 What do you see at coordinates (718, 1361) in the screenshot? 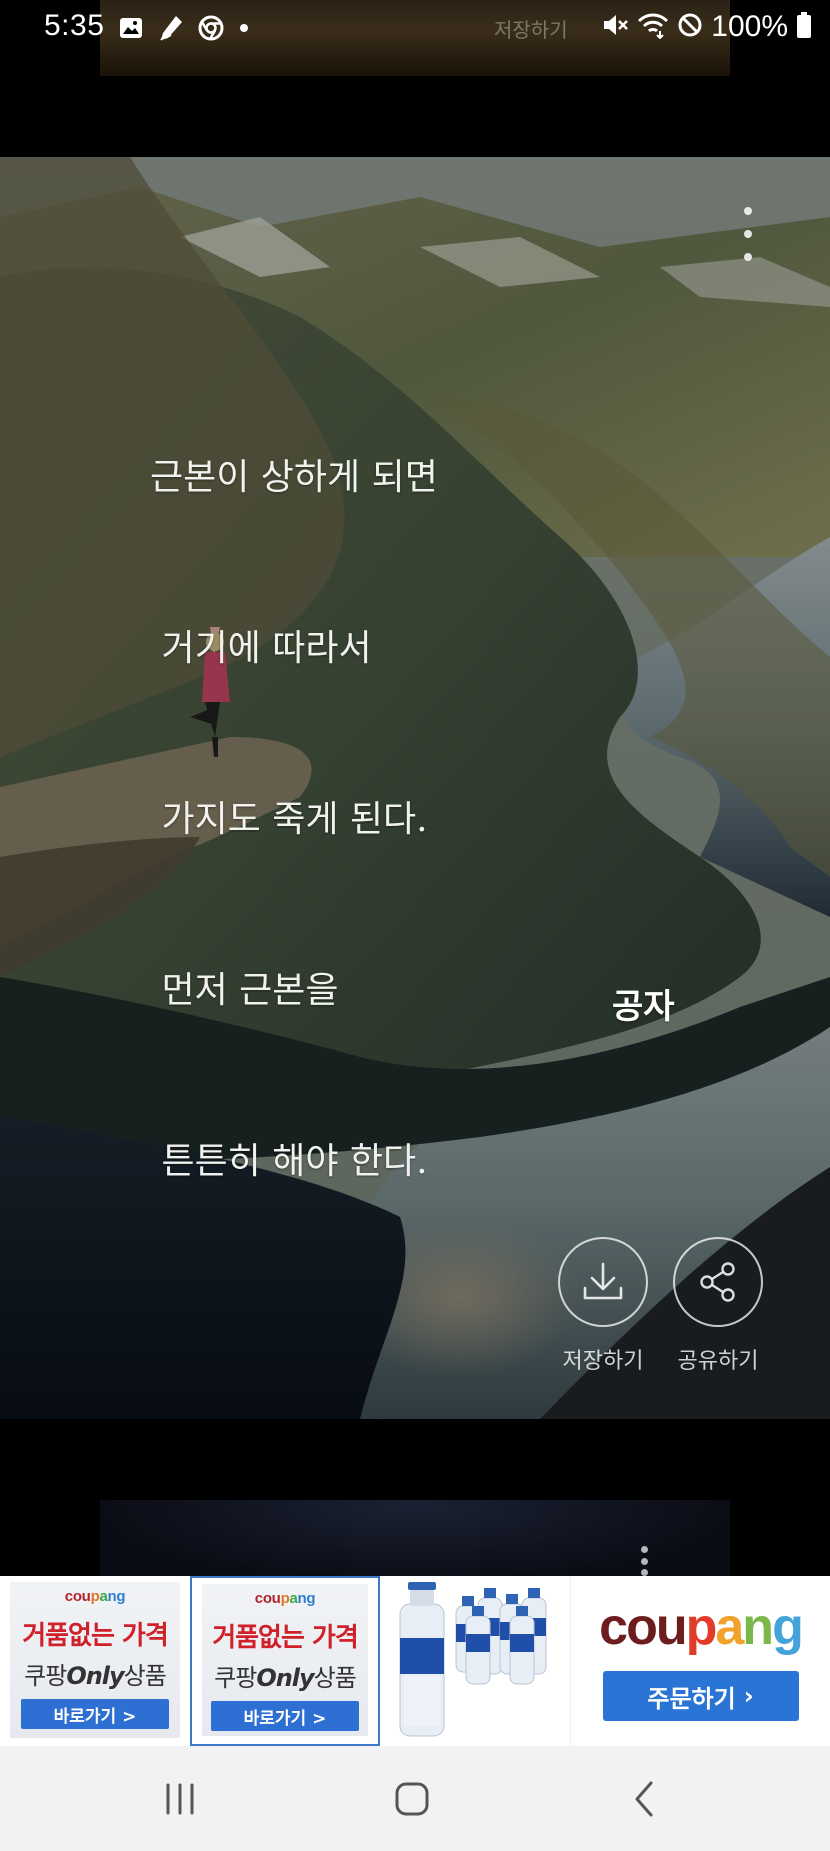
I see `share-label: 공유하기` at bounding box center [718, 1361].